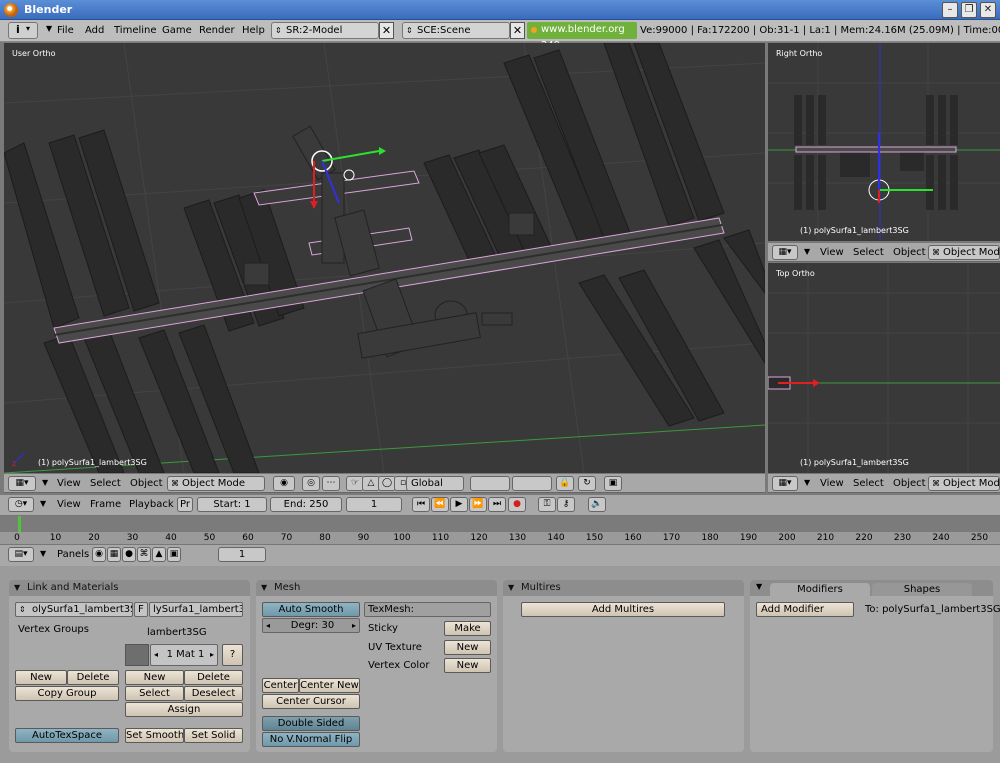 The height and width of the screenshot is (763, 1000). What do you see at coordinates (597, 504) in the screenshot?
I see `audio-icon: 🔈` at bounding box center [597, 504].